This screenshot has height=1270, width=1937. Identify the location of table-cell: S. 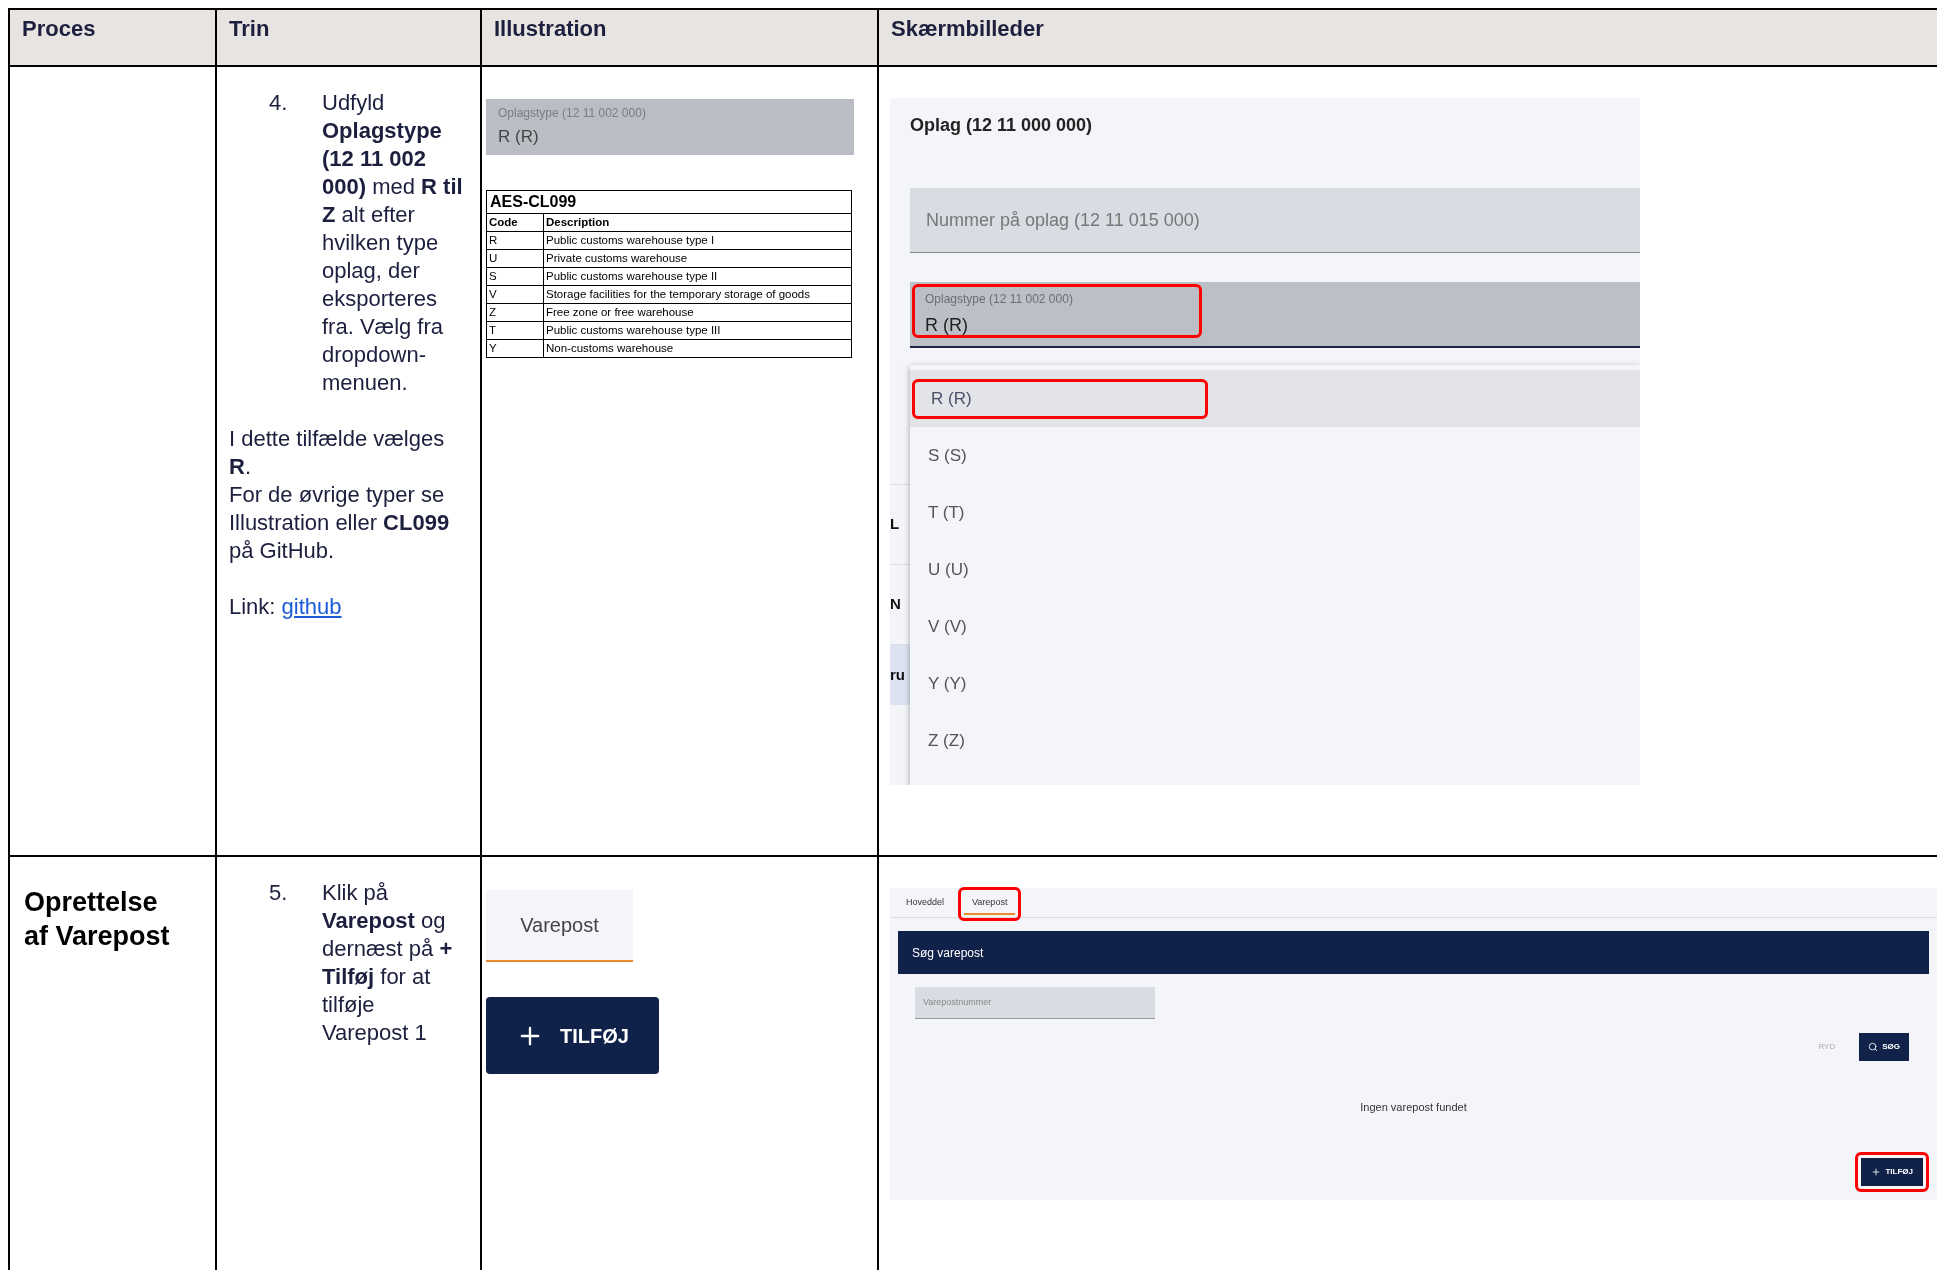
(515, 276).